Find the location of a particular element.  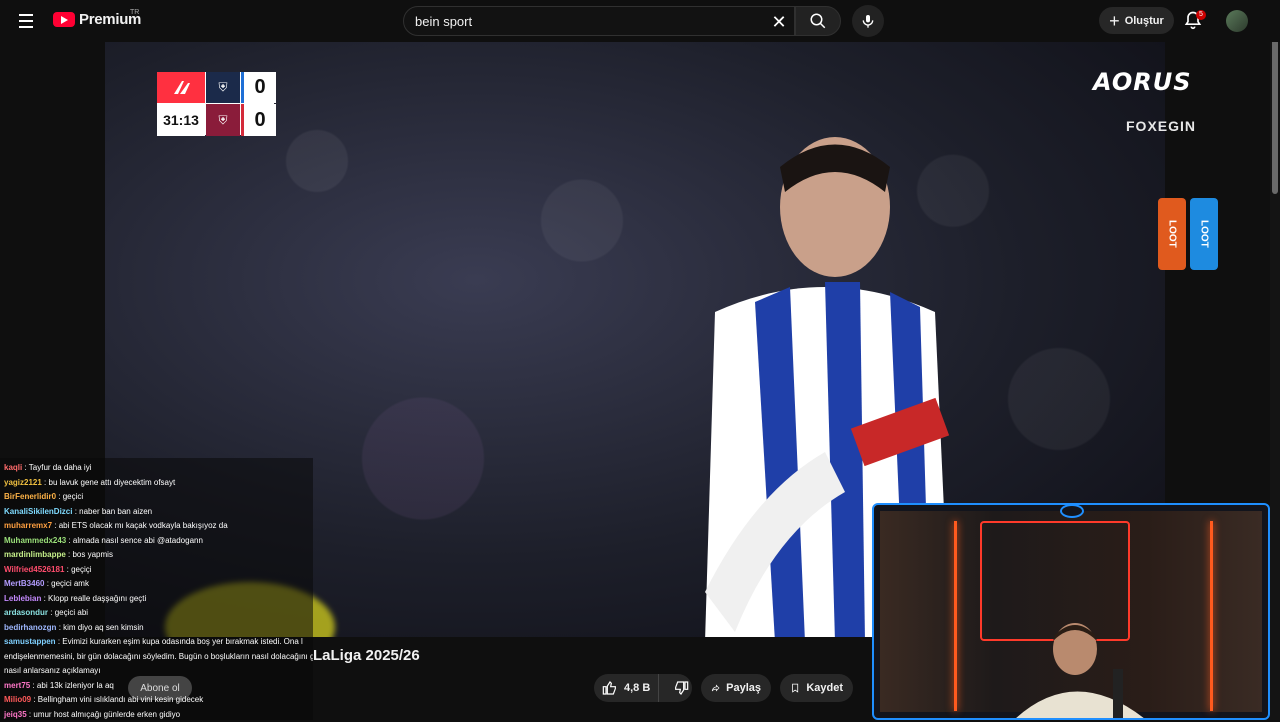

subscribe-button: Abone ol is located at coordinates (160, 688).